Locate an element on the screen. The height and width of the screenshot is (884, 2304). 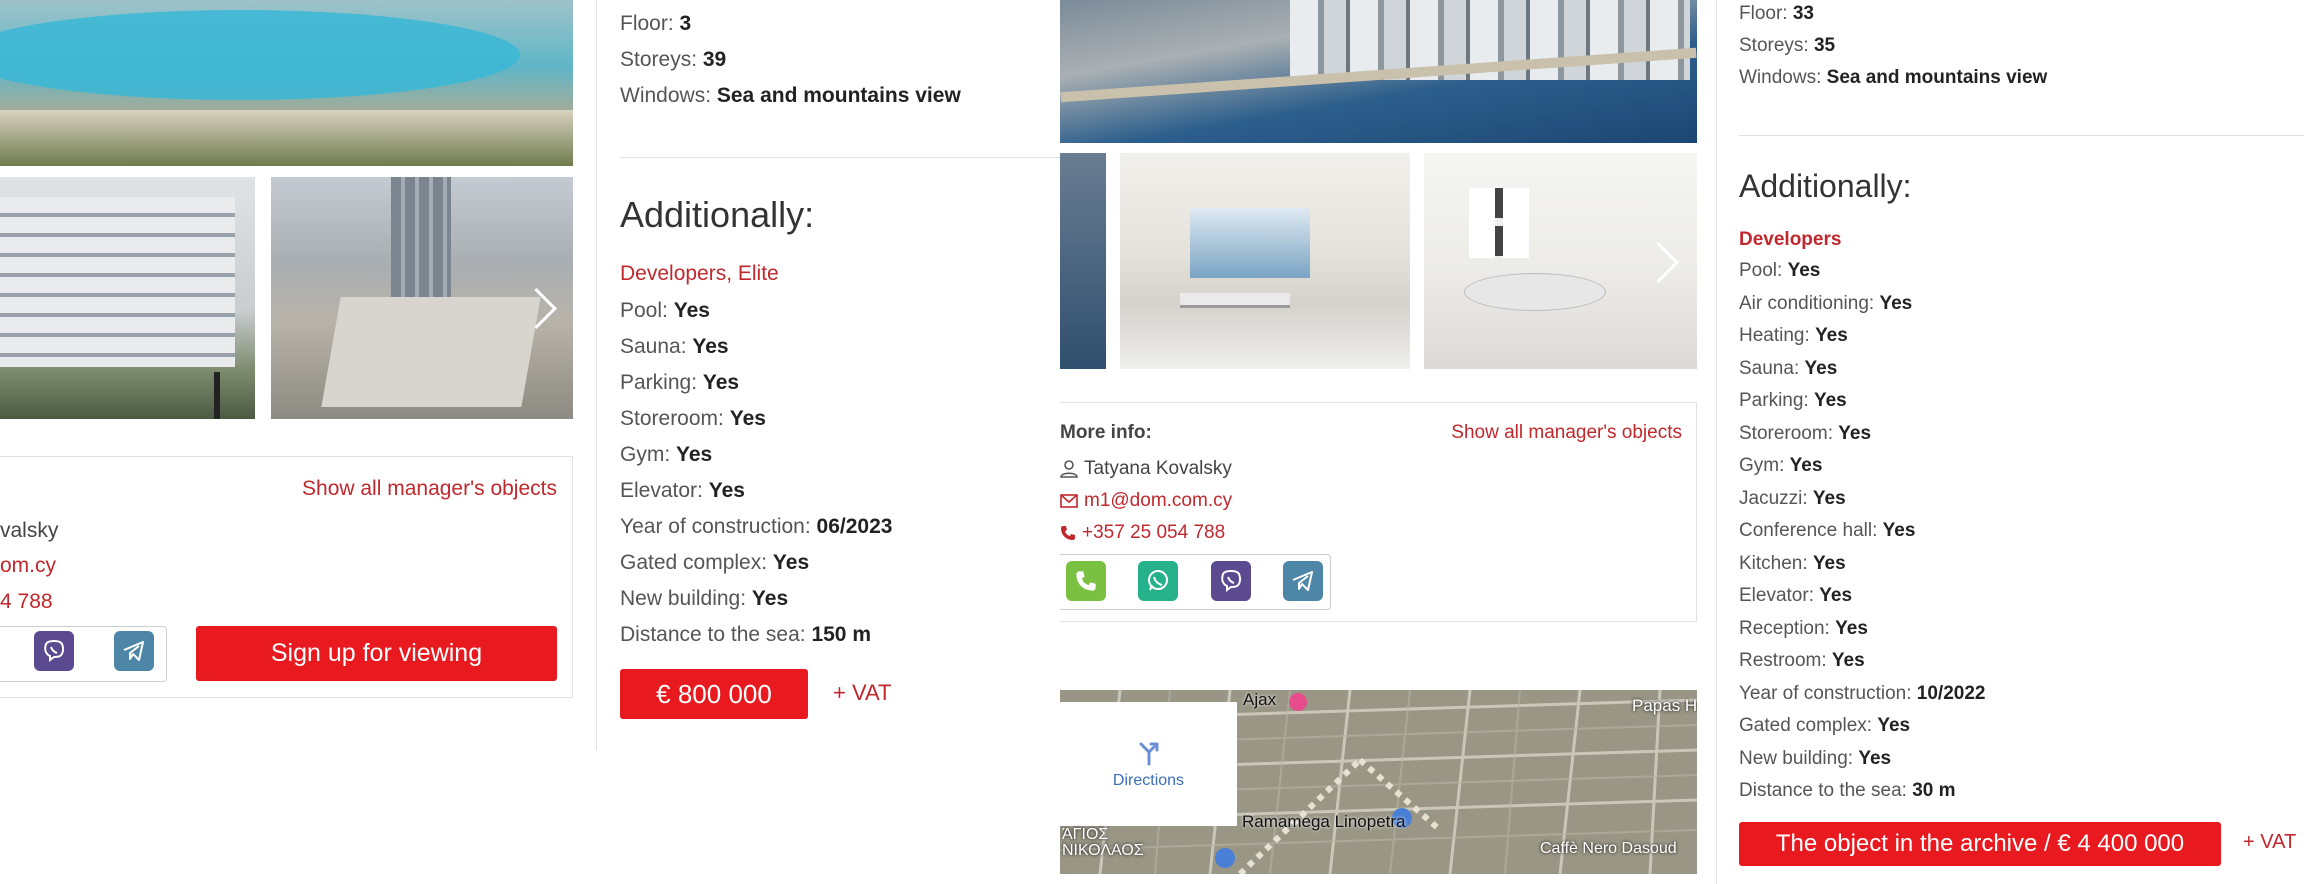
feature-gated-complex: Gated complex: Yes is located at coordinates (715, 562).